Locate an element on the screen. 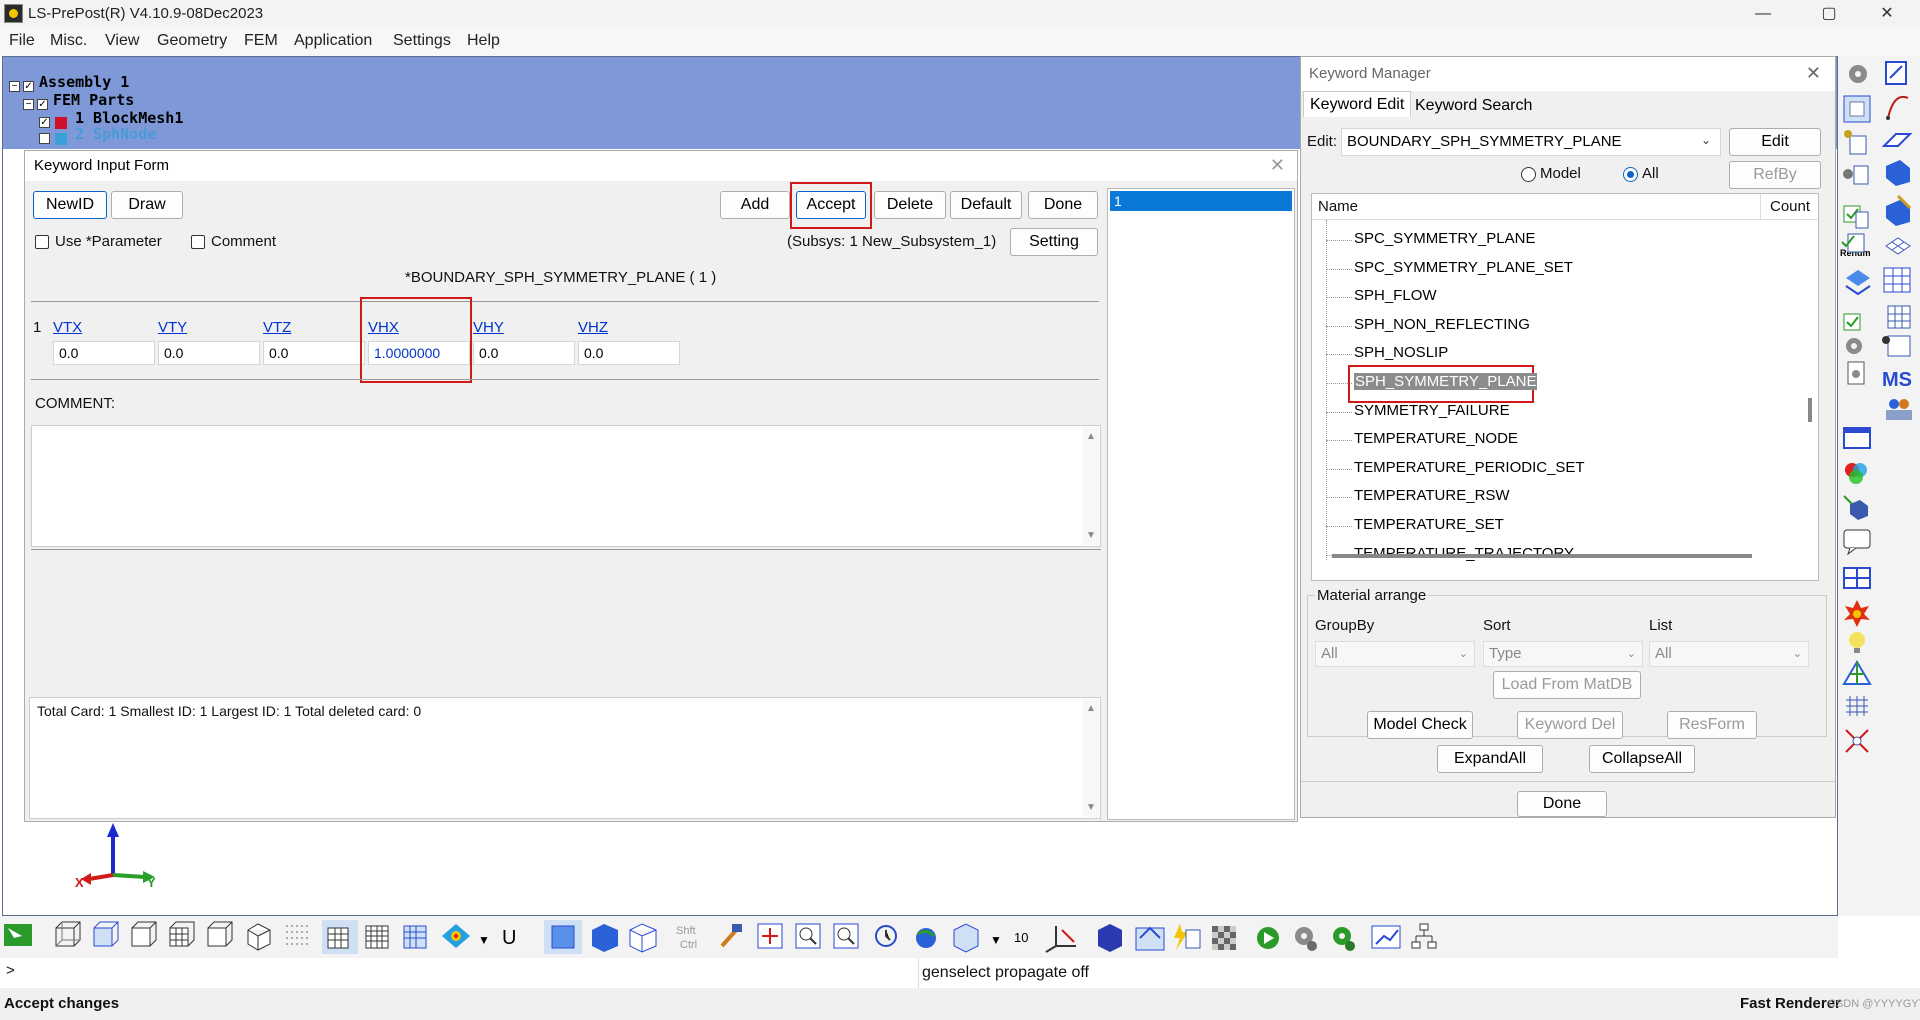  outline-cube-icon is located at coordinates (259, 937).